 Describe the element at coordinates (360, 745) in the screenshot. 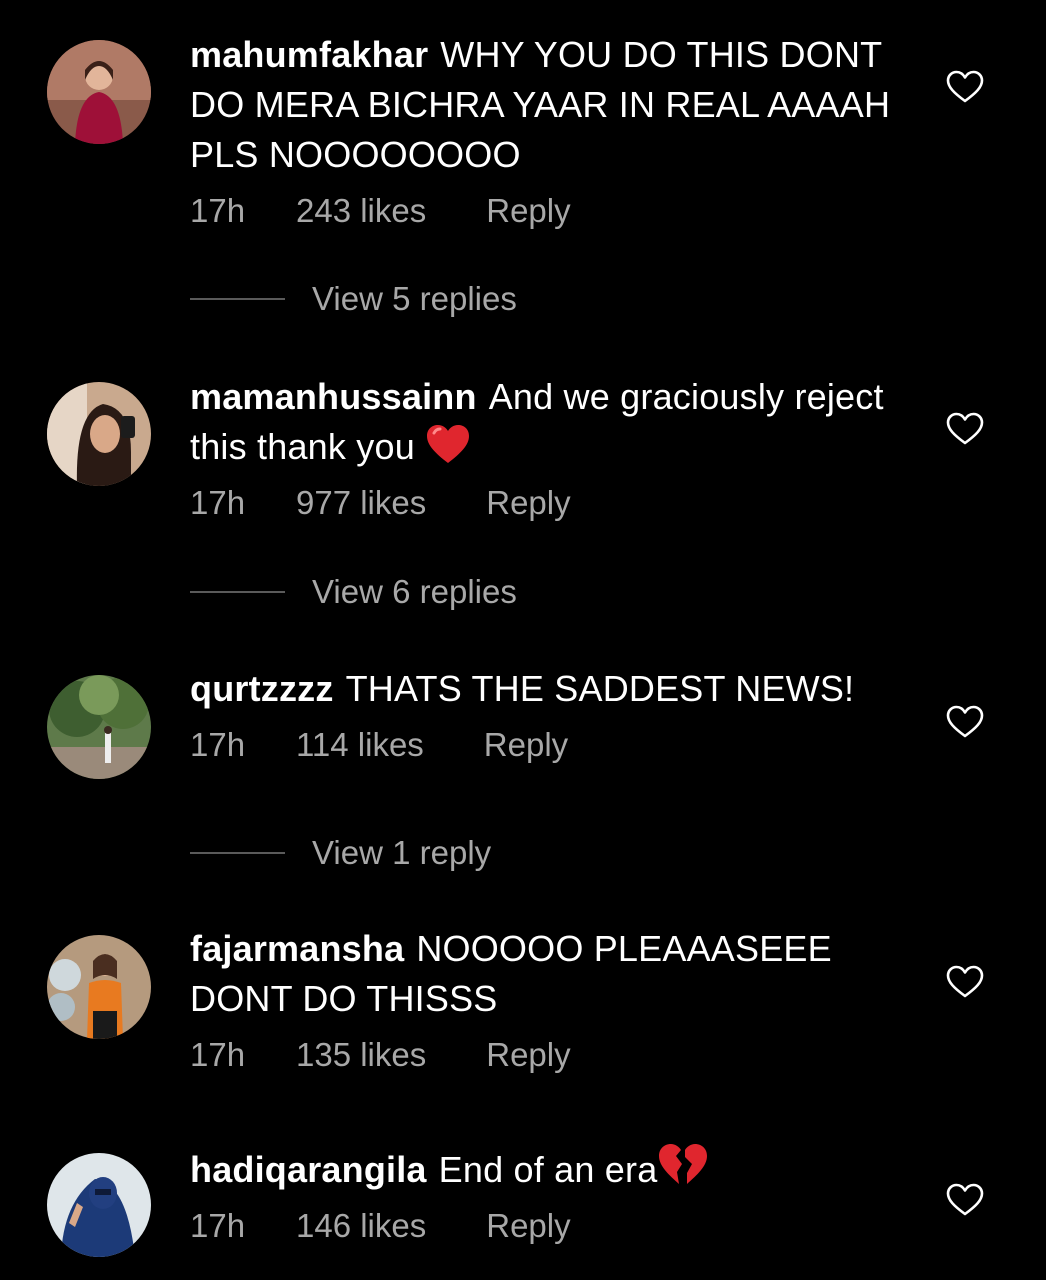

I see `comment-likes: 114 likes` at that location.